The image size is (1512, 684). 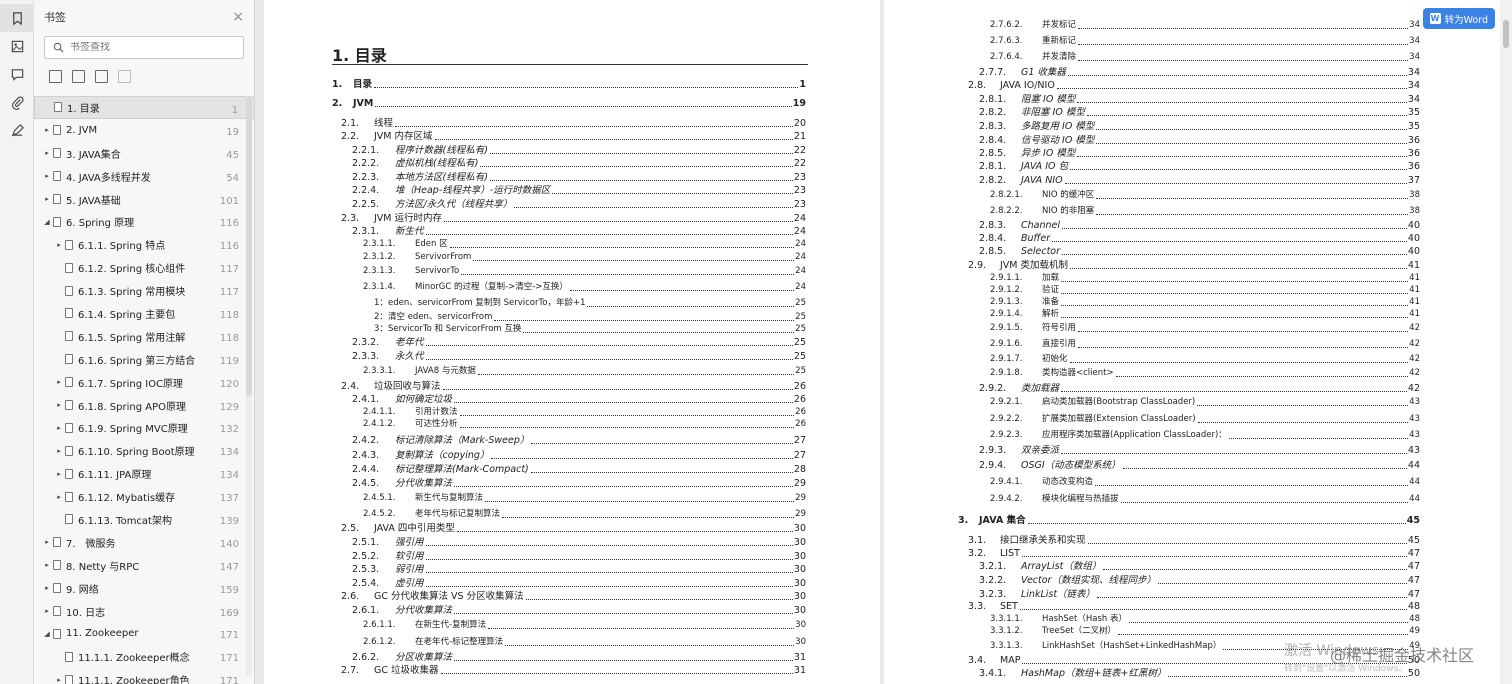 I want to click on toc-entry: 2.8.4. 信号驱动 IO 模型 36, so click(x=1199, y=140).